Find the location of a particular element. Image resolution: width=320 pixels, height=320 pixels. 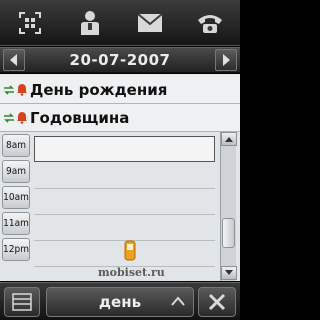

time-slot-9am: 9am is located at coordinates (16, 171).